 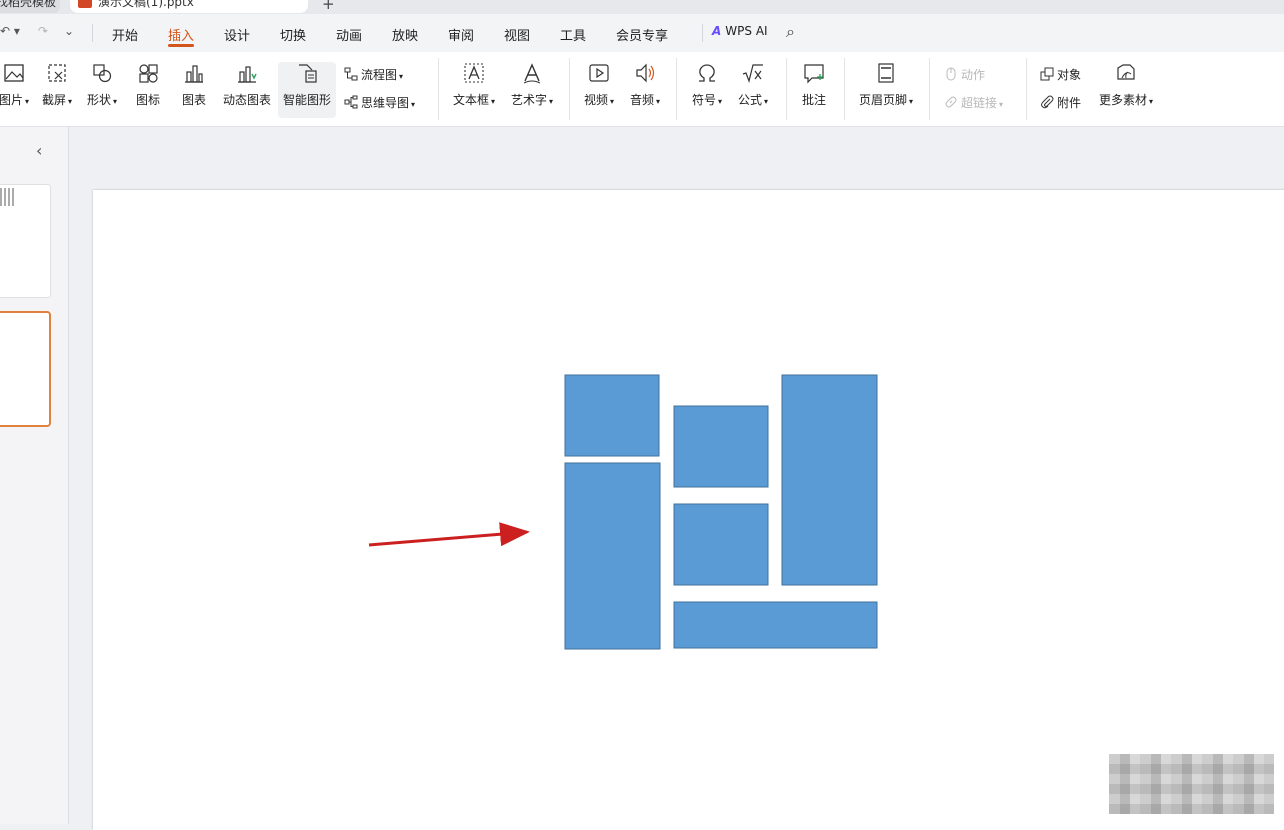 I want to click on video-button: 视频 ▾, so click(x=599, y=90).